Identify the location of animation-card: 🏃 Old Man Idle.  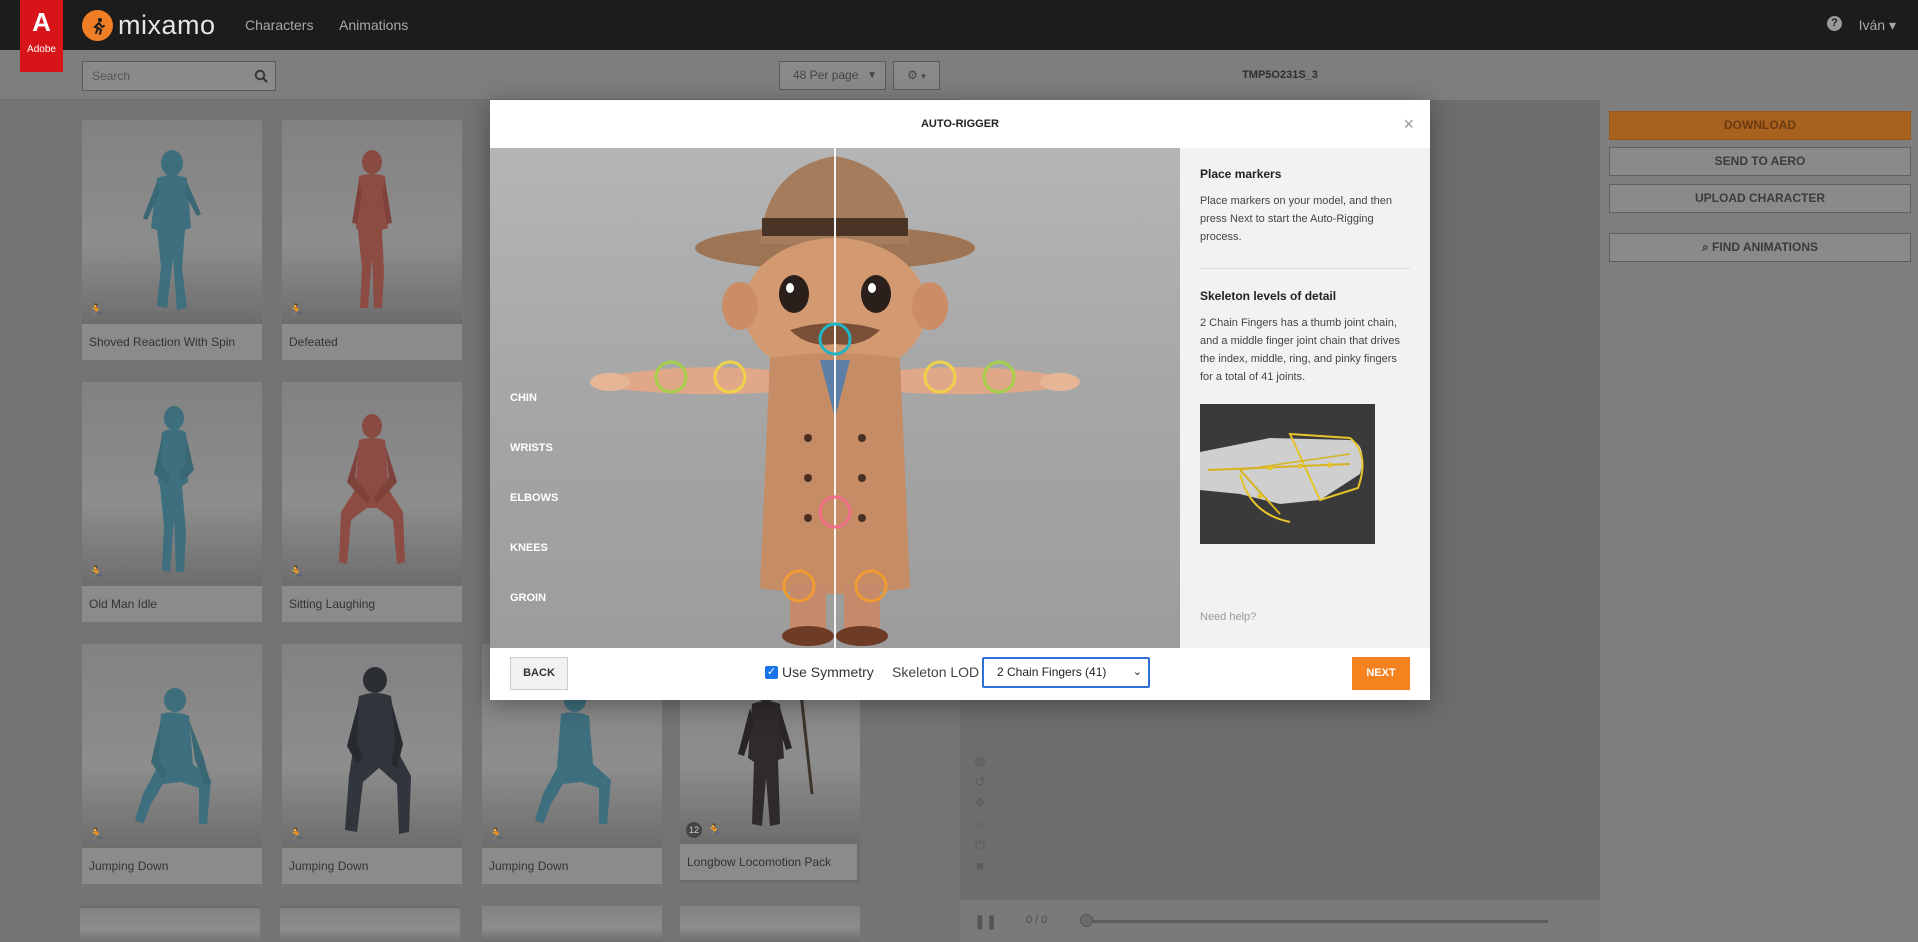
(172, 502).